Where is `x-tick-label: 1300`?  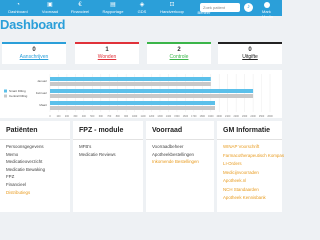 x-tick-label: 1300 is located at coordinates (160, 116).